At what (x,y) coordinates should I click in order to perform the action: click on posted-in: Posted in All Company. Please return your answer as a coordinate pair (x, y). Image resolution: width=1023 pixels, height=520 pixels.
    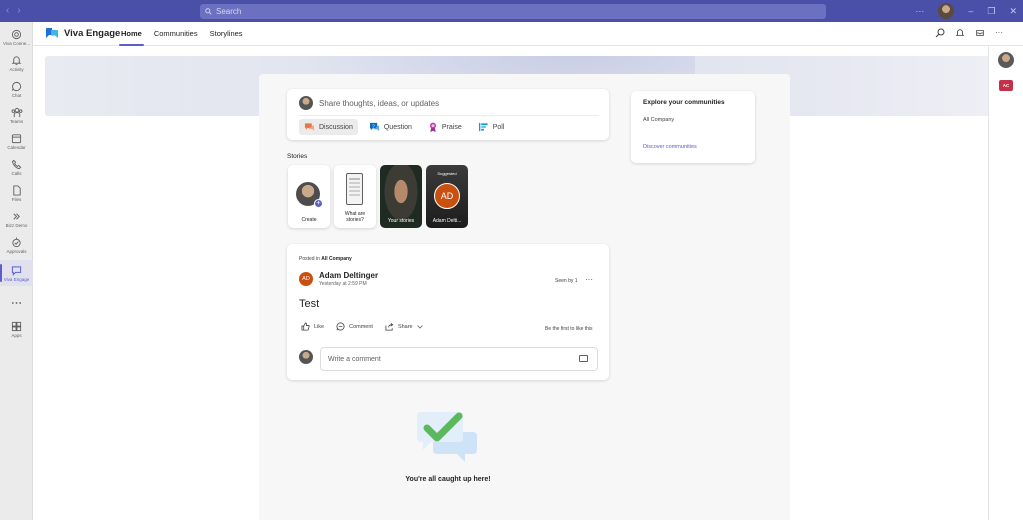
    Looking at the image, I should click on (325, 259).